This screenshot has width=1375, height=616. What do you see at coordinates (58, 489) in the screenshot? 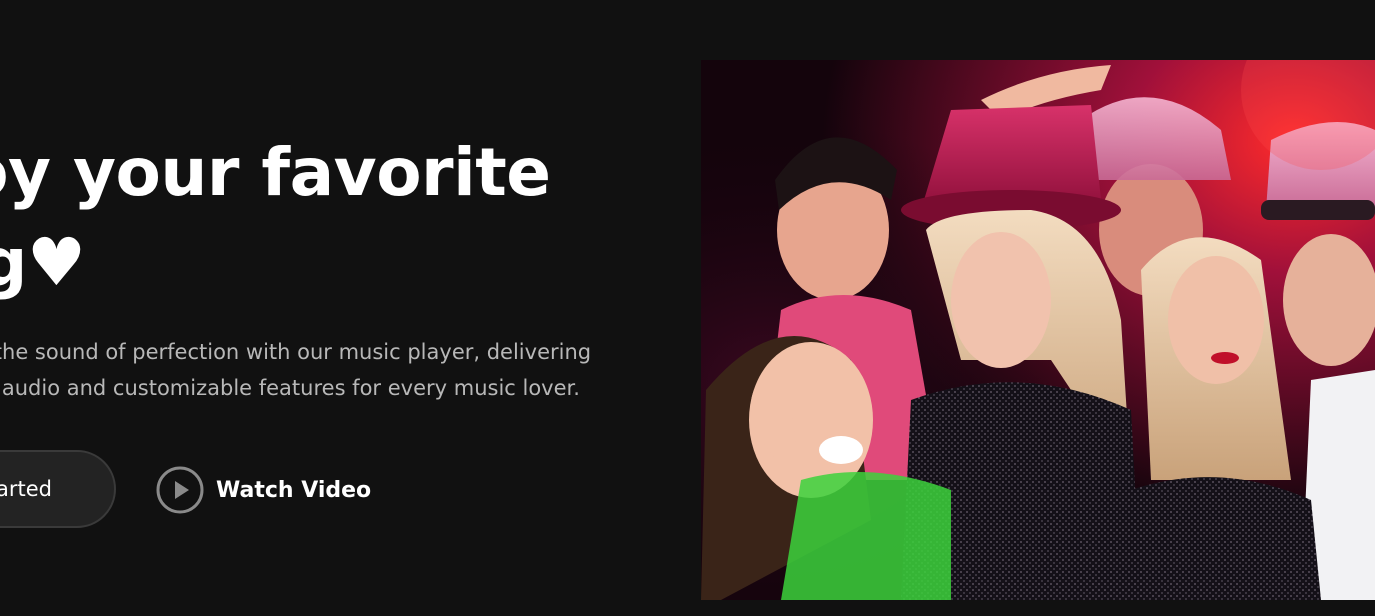
I see `get-started-button: Get Started` at bounding box center [58, 489].